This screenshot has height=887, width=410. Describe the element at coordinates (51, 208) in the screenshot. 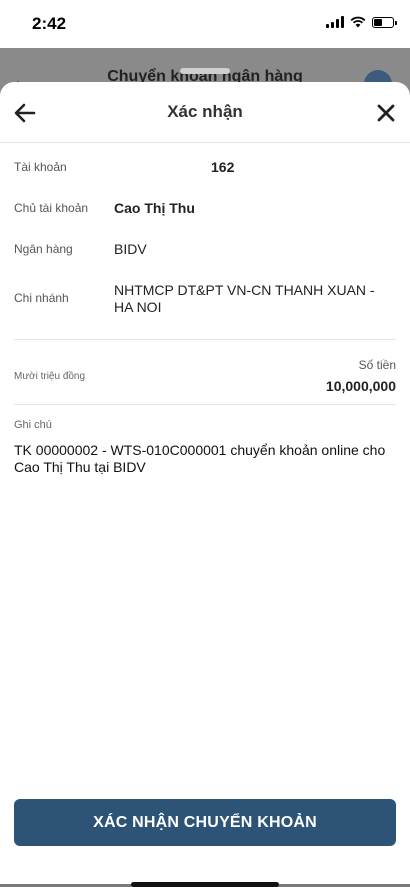

I see `holder-label: Chủ tài khoản` at that location.